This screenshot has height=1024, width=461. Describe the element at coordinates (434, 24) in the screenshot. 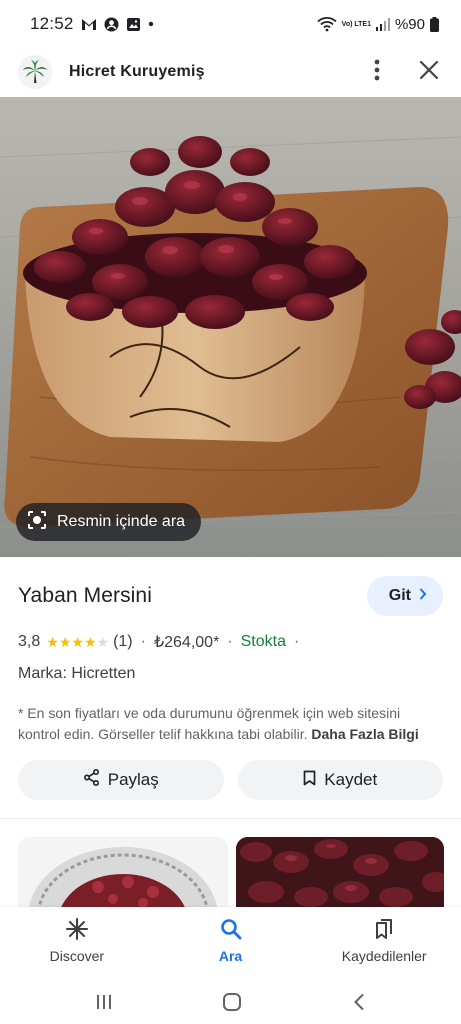

I see `battery-icon` at that location.